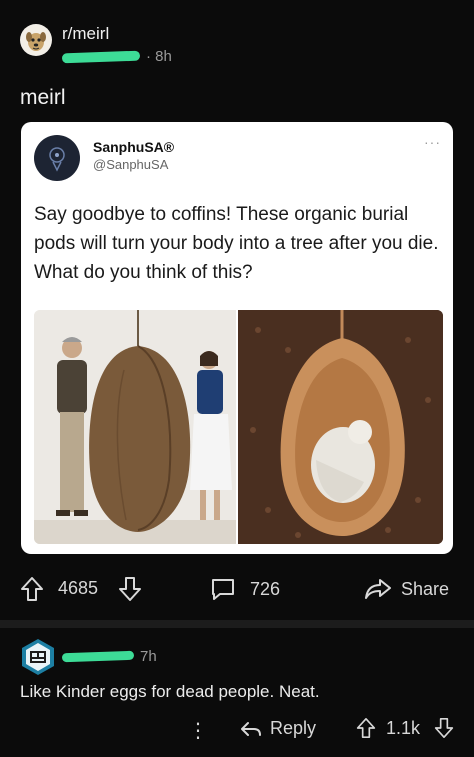 The width and height of the screenshot is (474, 757). Describe the element at coordinates (170, 691) in the screenshot. I see `comment-text: Like Kinder eggs for dead people. Neat.` at that location.